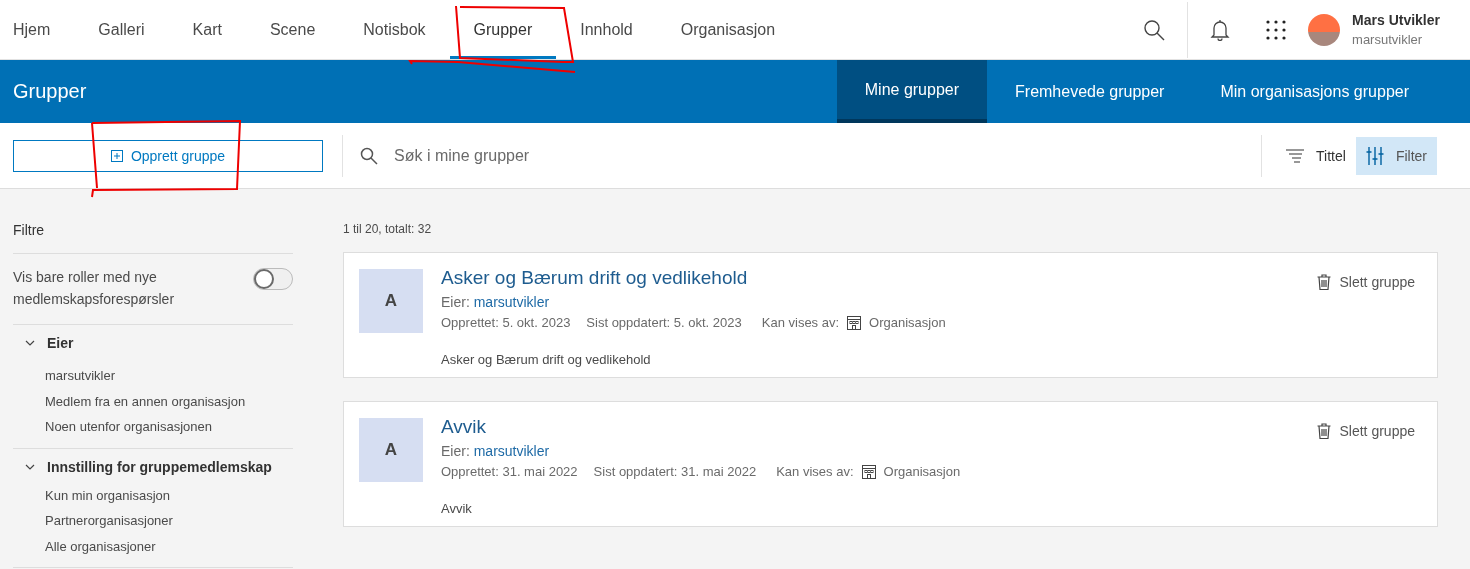 This screenshot has width=1470, height=569. I want to click on filter-option: marsutvikler, so click(153, 376).